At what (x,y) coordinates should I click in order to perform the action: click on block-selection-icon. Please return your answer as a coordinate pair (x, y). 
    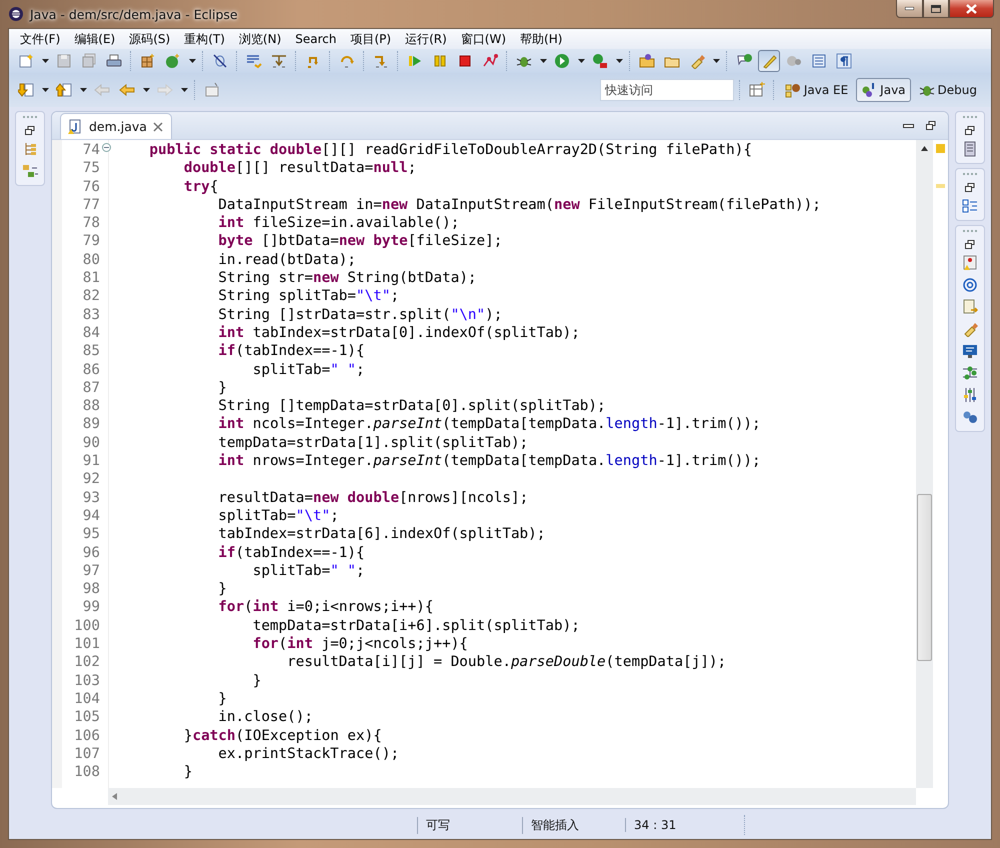
    Looking at the image, I should click on (819, 61).